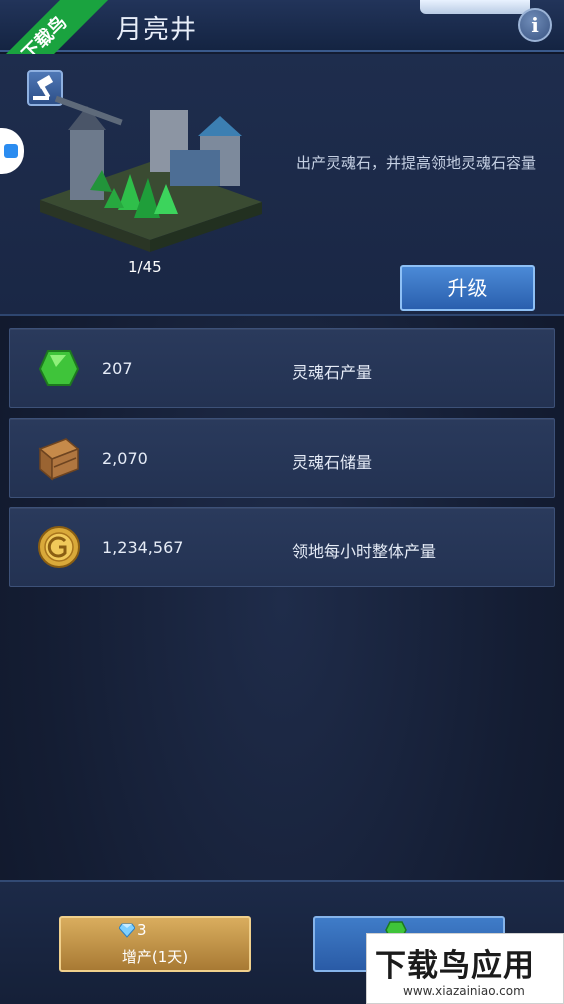  Describe the element at coordinates (142, 930) in the screenshot. I see `boost-cost: 3` at that location.